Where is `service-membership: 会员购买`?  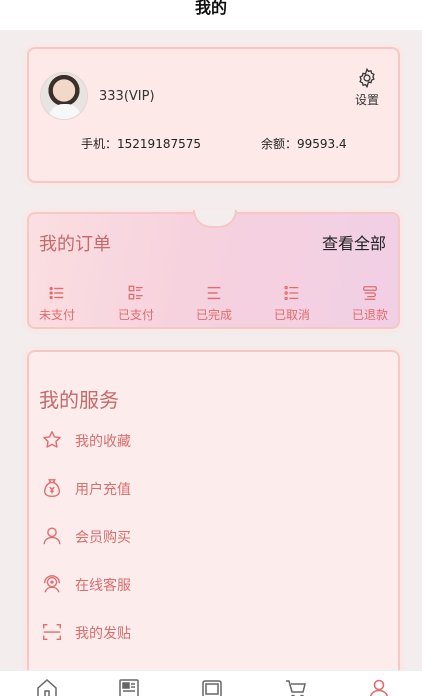
service-membership: 会员购买 is located at coordinates (141, 536).